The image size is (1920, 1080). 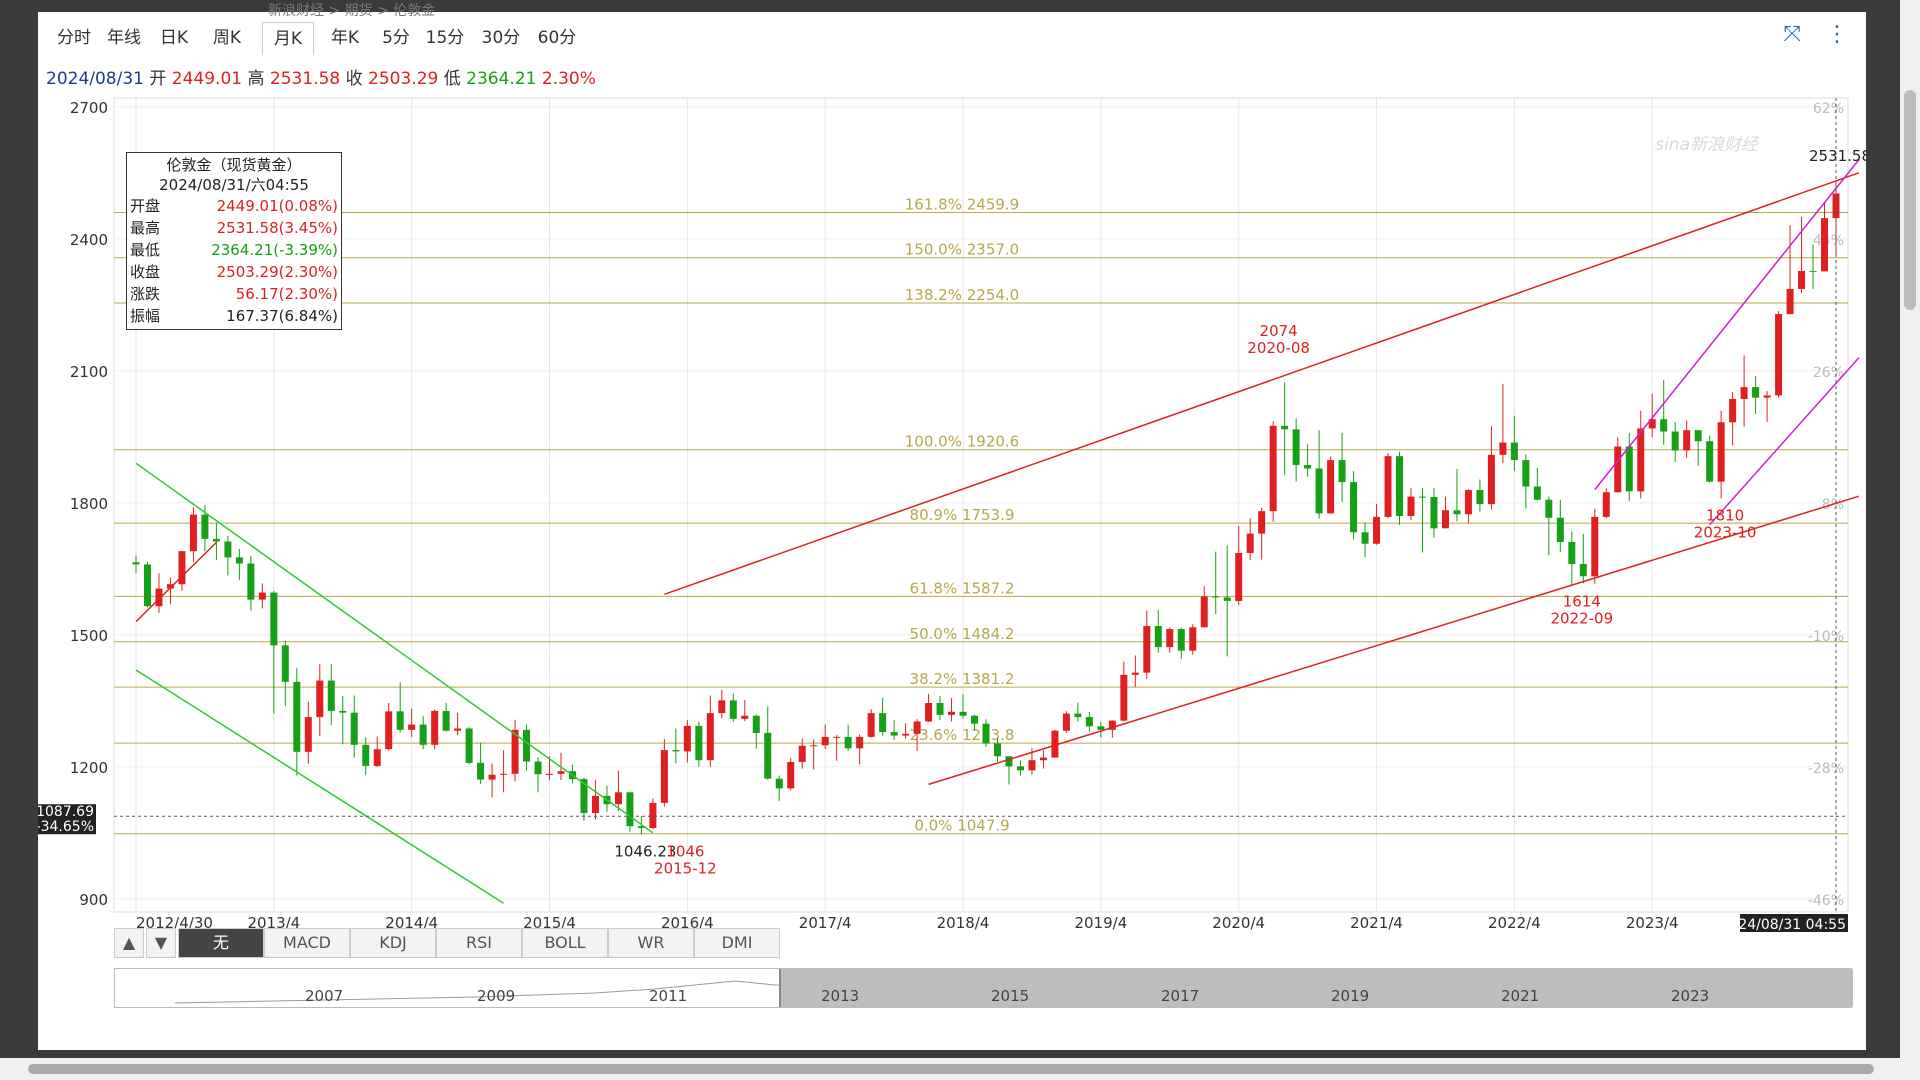 I want to click on y-tick-label: 1500, so click(x=89, y=636).